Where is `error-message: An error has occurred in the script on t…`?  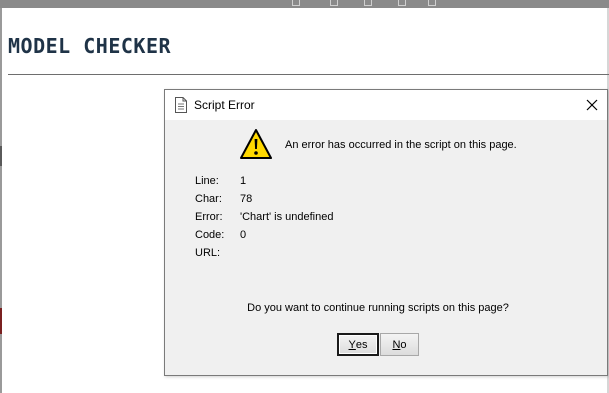 error-message: An error has occurred in the script on t… is located at coordinates (401, 145).